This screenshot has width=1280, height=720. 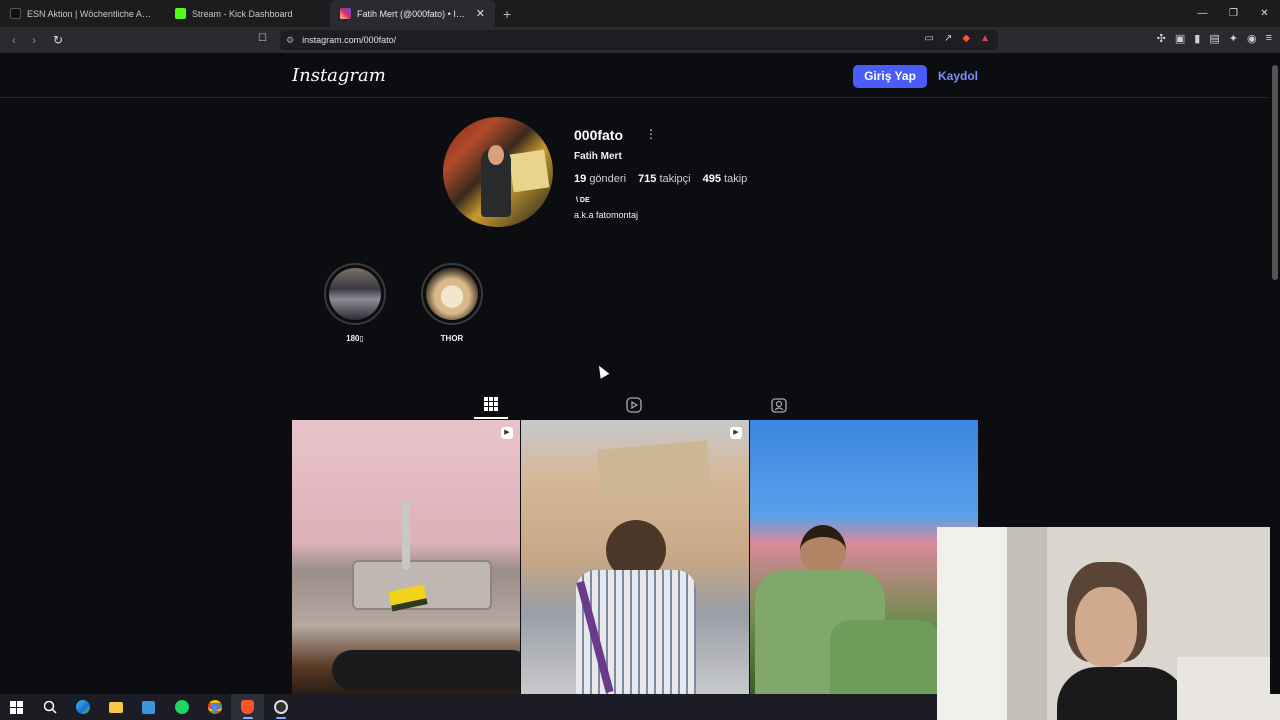 I want to click on window-controls: — ❐ ✕, so click(x=1233, y=13).